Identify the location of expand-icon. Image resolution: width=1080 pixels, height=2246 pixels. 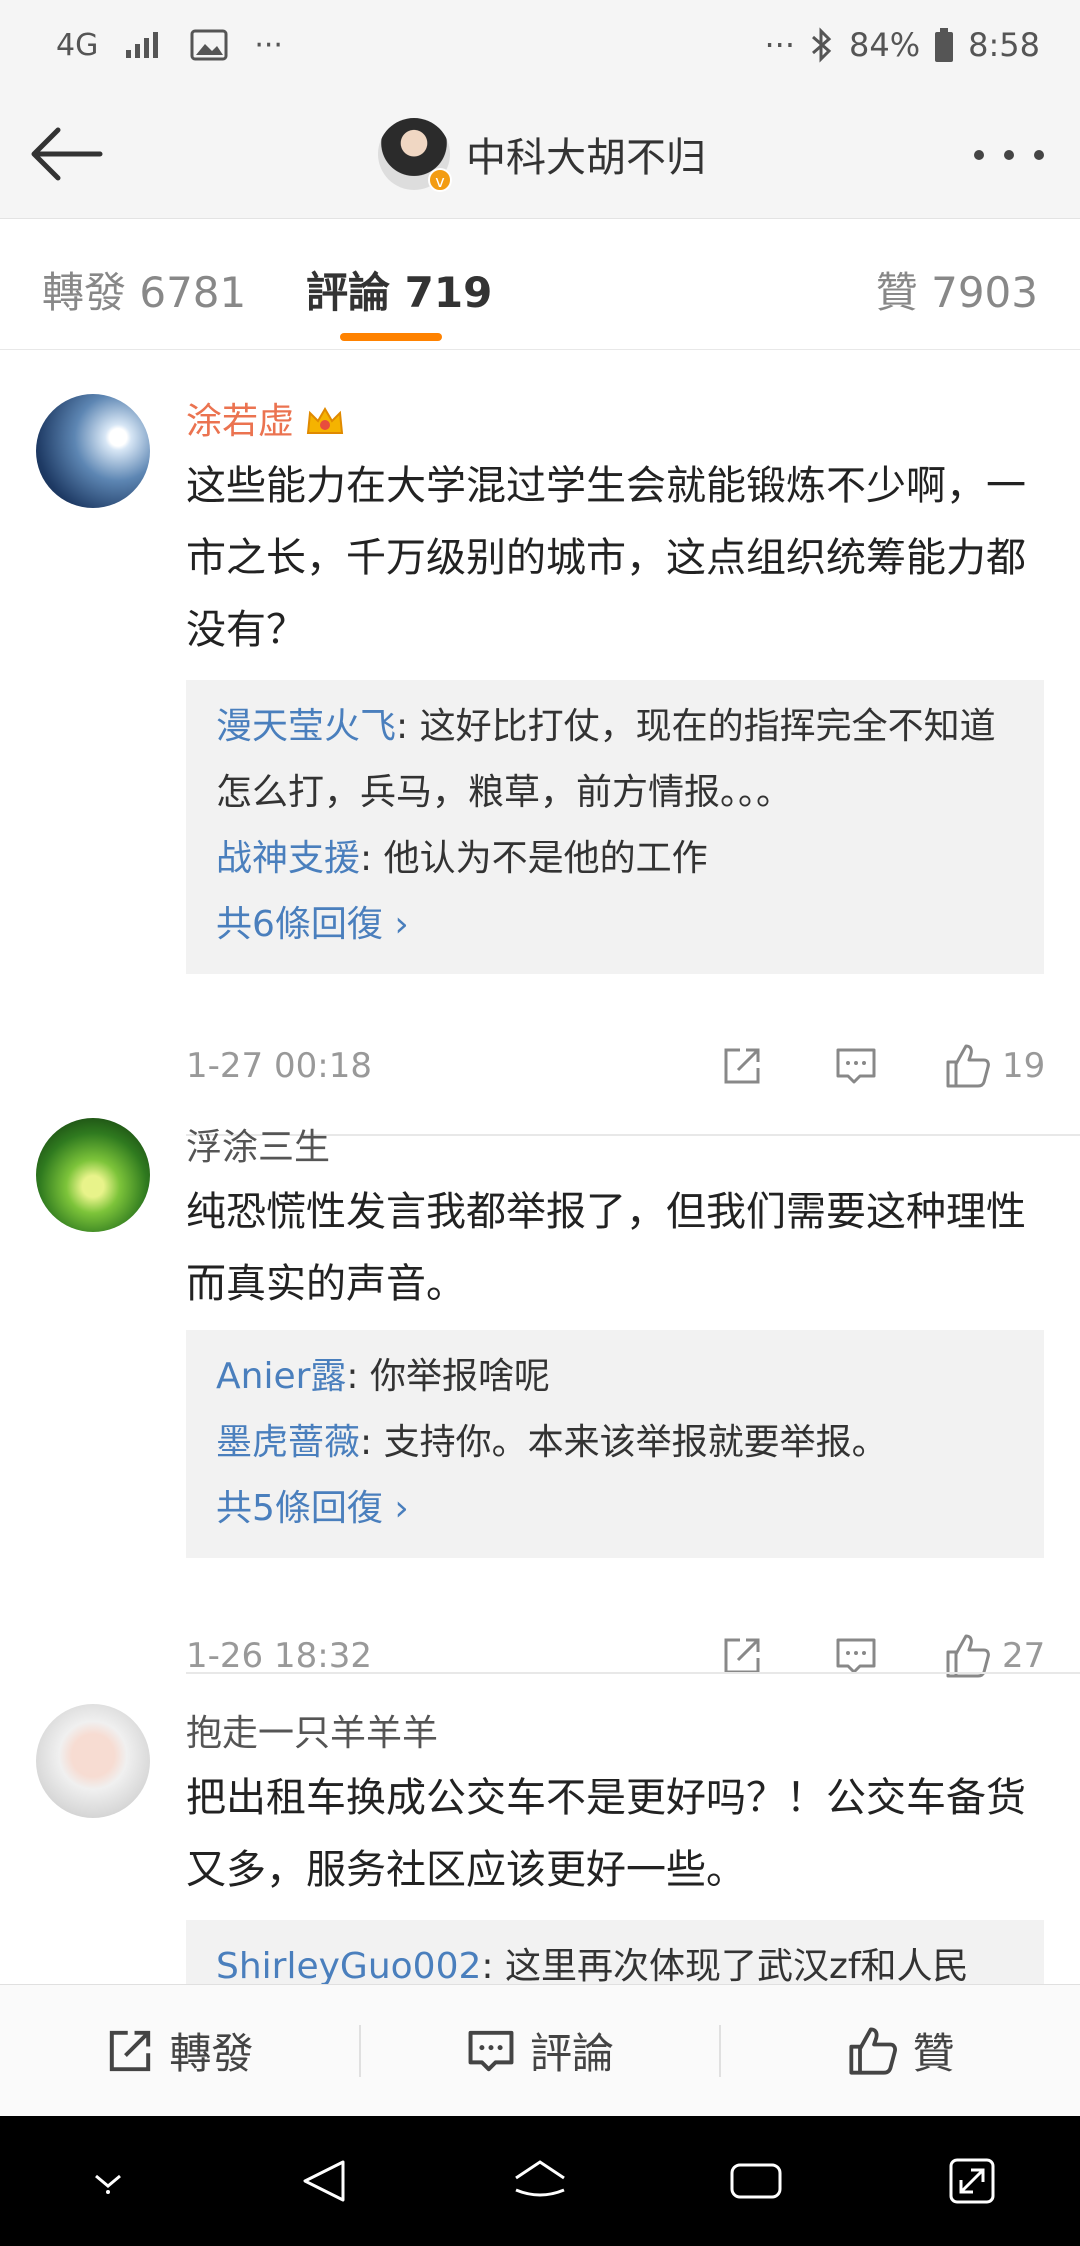
(972, 2181).